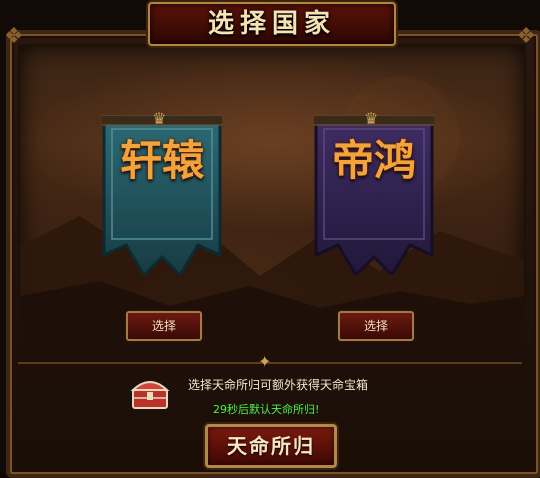 The image size is (540, 478). What do you see at coordinates (266, 409) in the screenshot?
I see `countdown-text: 29秒后默认天命所归!` at bounding box center [266, 409].